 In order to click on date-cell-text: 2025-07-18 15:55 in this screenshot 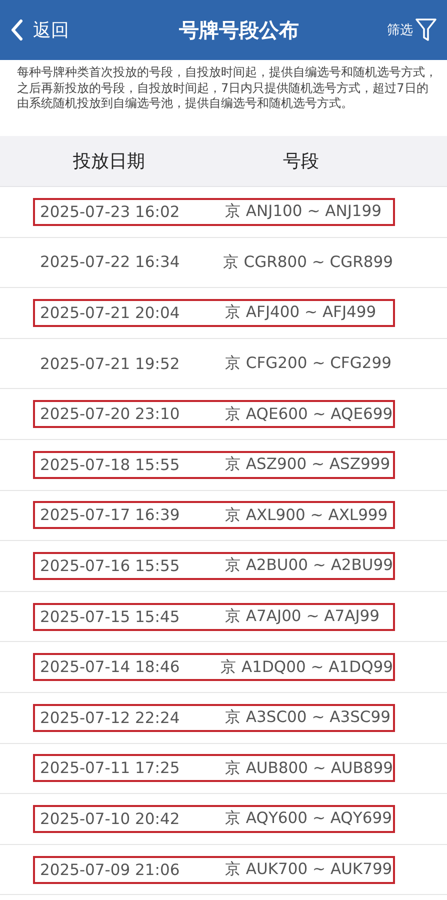, I will do `click(110, 465)`.